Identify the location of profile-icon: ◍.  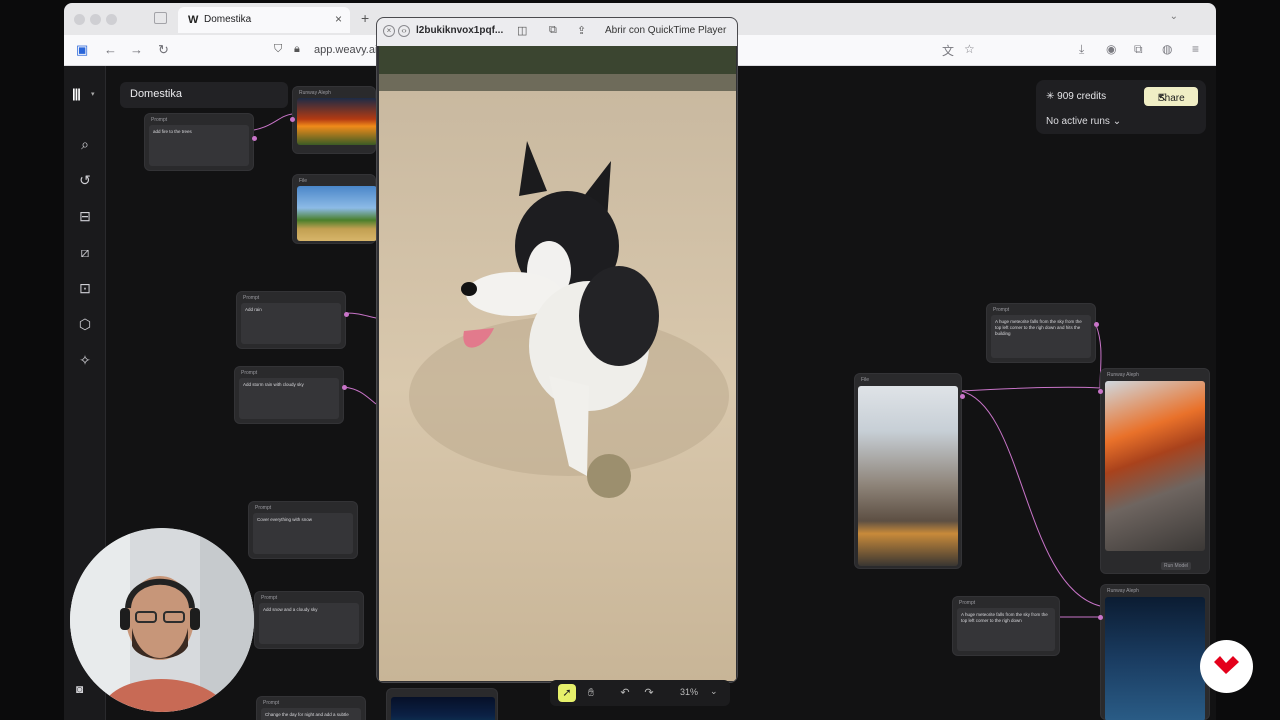
(1167, 49).